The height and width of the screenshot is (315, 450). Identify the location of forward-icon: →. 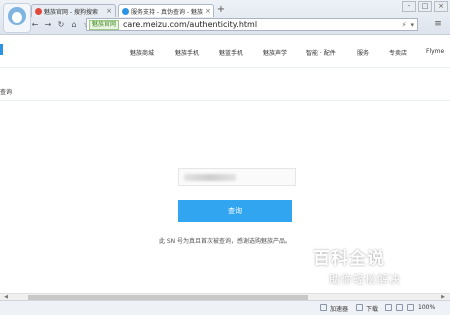
(48, 25).